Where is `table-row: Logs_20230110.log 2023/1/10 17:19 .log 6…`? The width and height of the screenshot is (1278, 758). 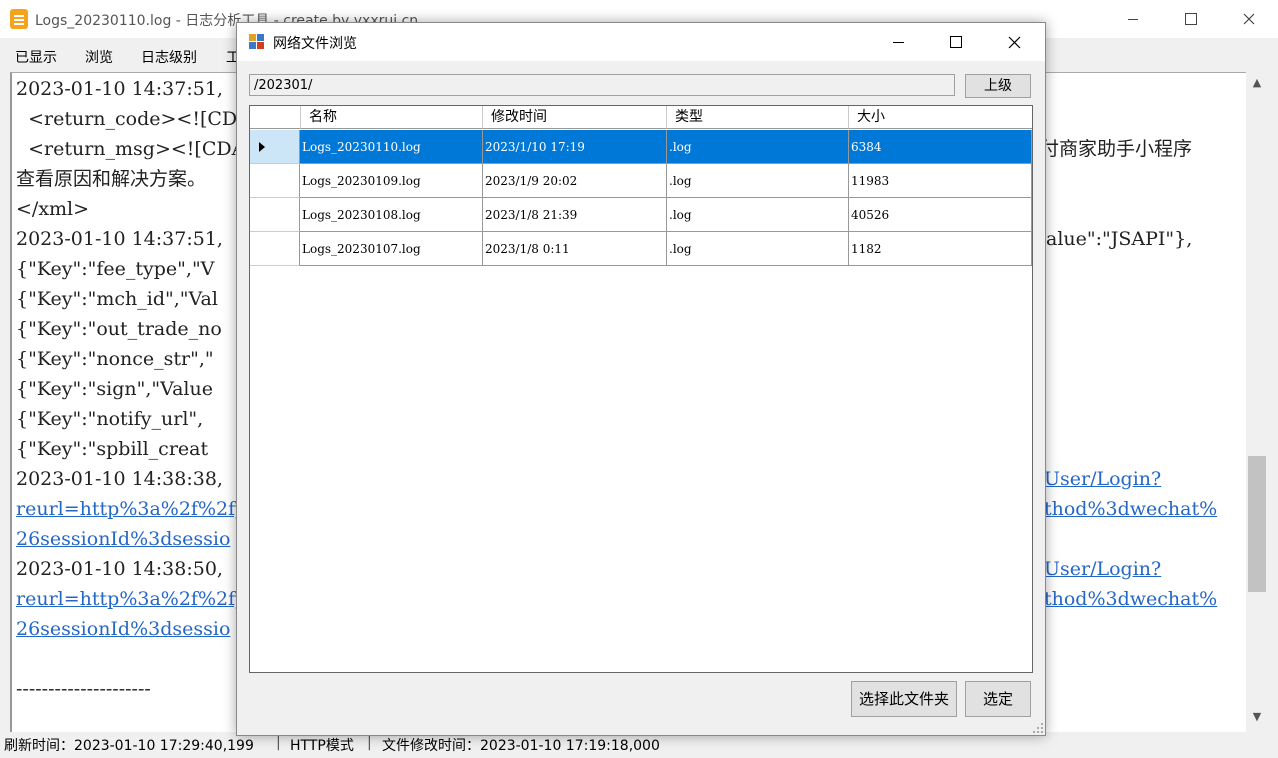
table-row: Logs_20230110.log 2023/1/10 17:19 .log 6… is located at coordinates (641, 147).